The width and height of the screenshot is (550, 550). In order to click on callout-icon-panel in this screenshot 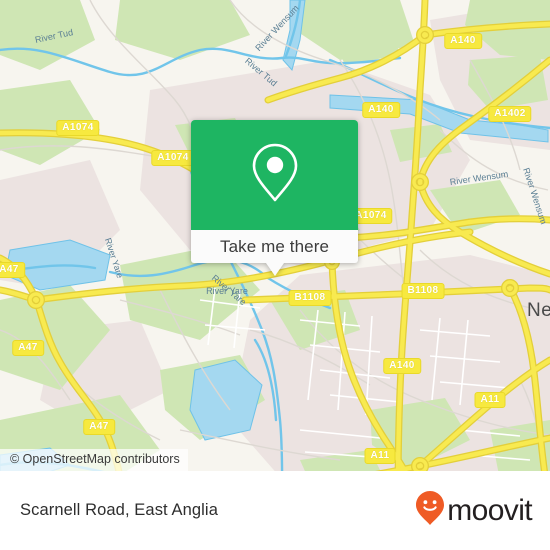, I will do `click(274, 175)`.